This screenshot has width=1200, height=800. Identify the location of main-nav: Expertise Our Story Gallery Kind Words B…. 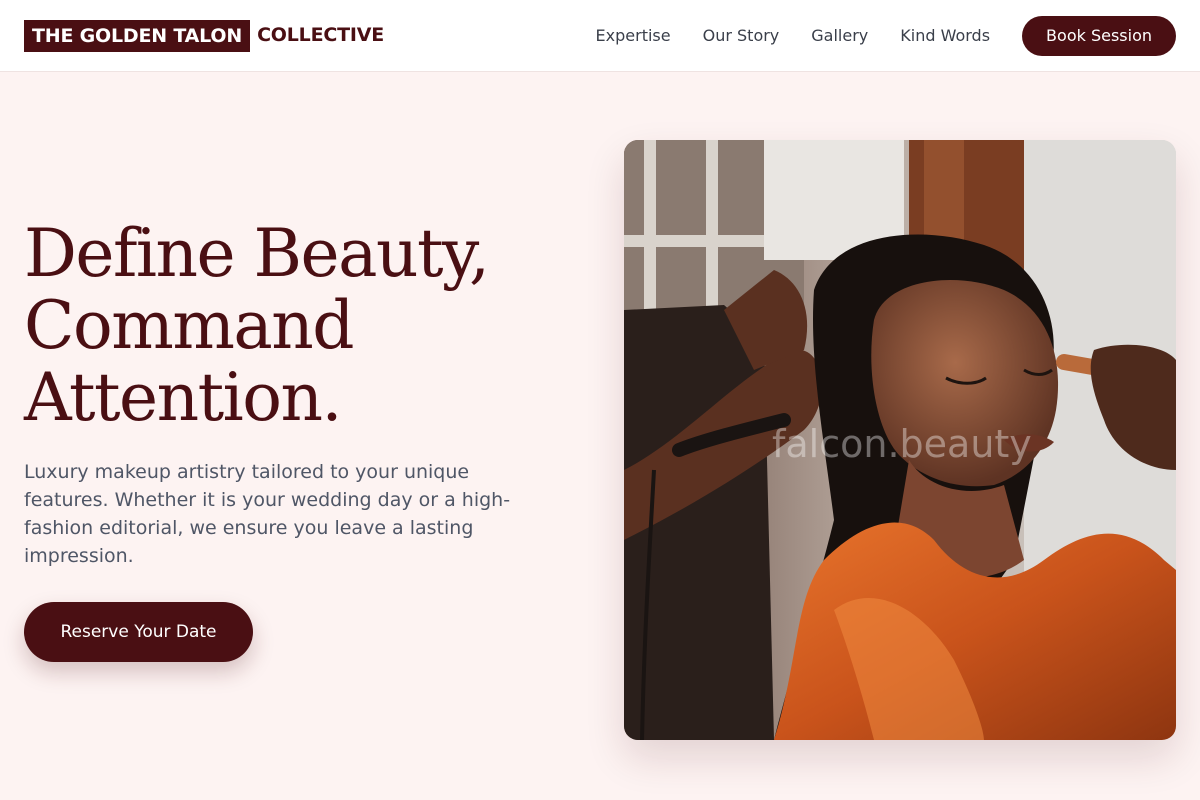
(886, 35).